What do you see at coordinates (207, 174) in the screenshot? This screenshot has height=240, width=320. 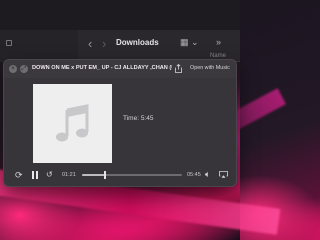 I see `volume-icon: 🔈︎` at bounding box center [207, 174].